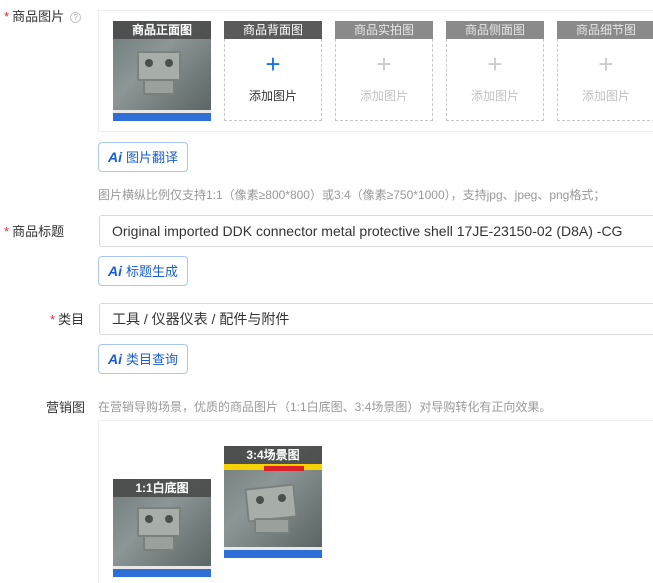 Image resolution: width=653 pixels, height=583 pixels. I want to click on image-slot-real: 商品实拍图 + 添加图片, so click(384, 71).